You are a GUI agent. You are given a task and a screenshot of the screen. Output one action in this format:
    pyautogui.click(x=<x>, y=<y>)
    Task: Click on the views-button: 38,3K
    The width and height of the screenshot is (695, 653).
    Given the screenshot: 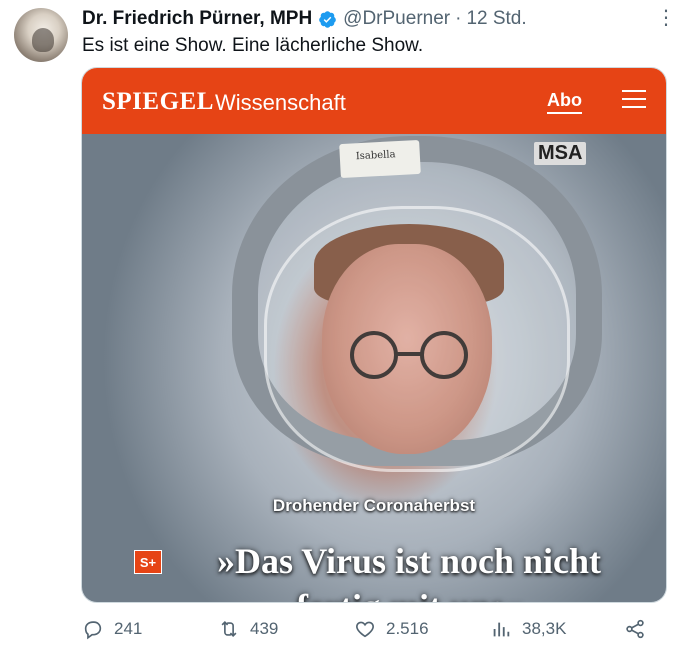 What is the action you would take?
    pyautogui.click(x=528, y=629)
    